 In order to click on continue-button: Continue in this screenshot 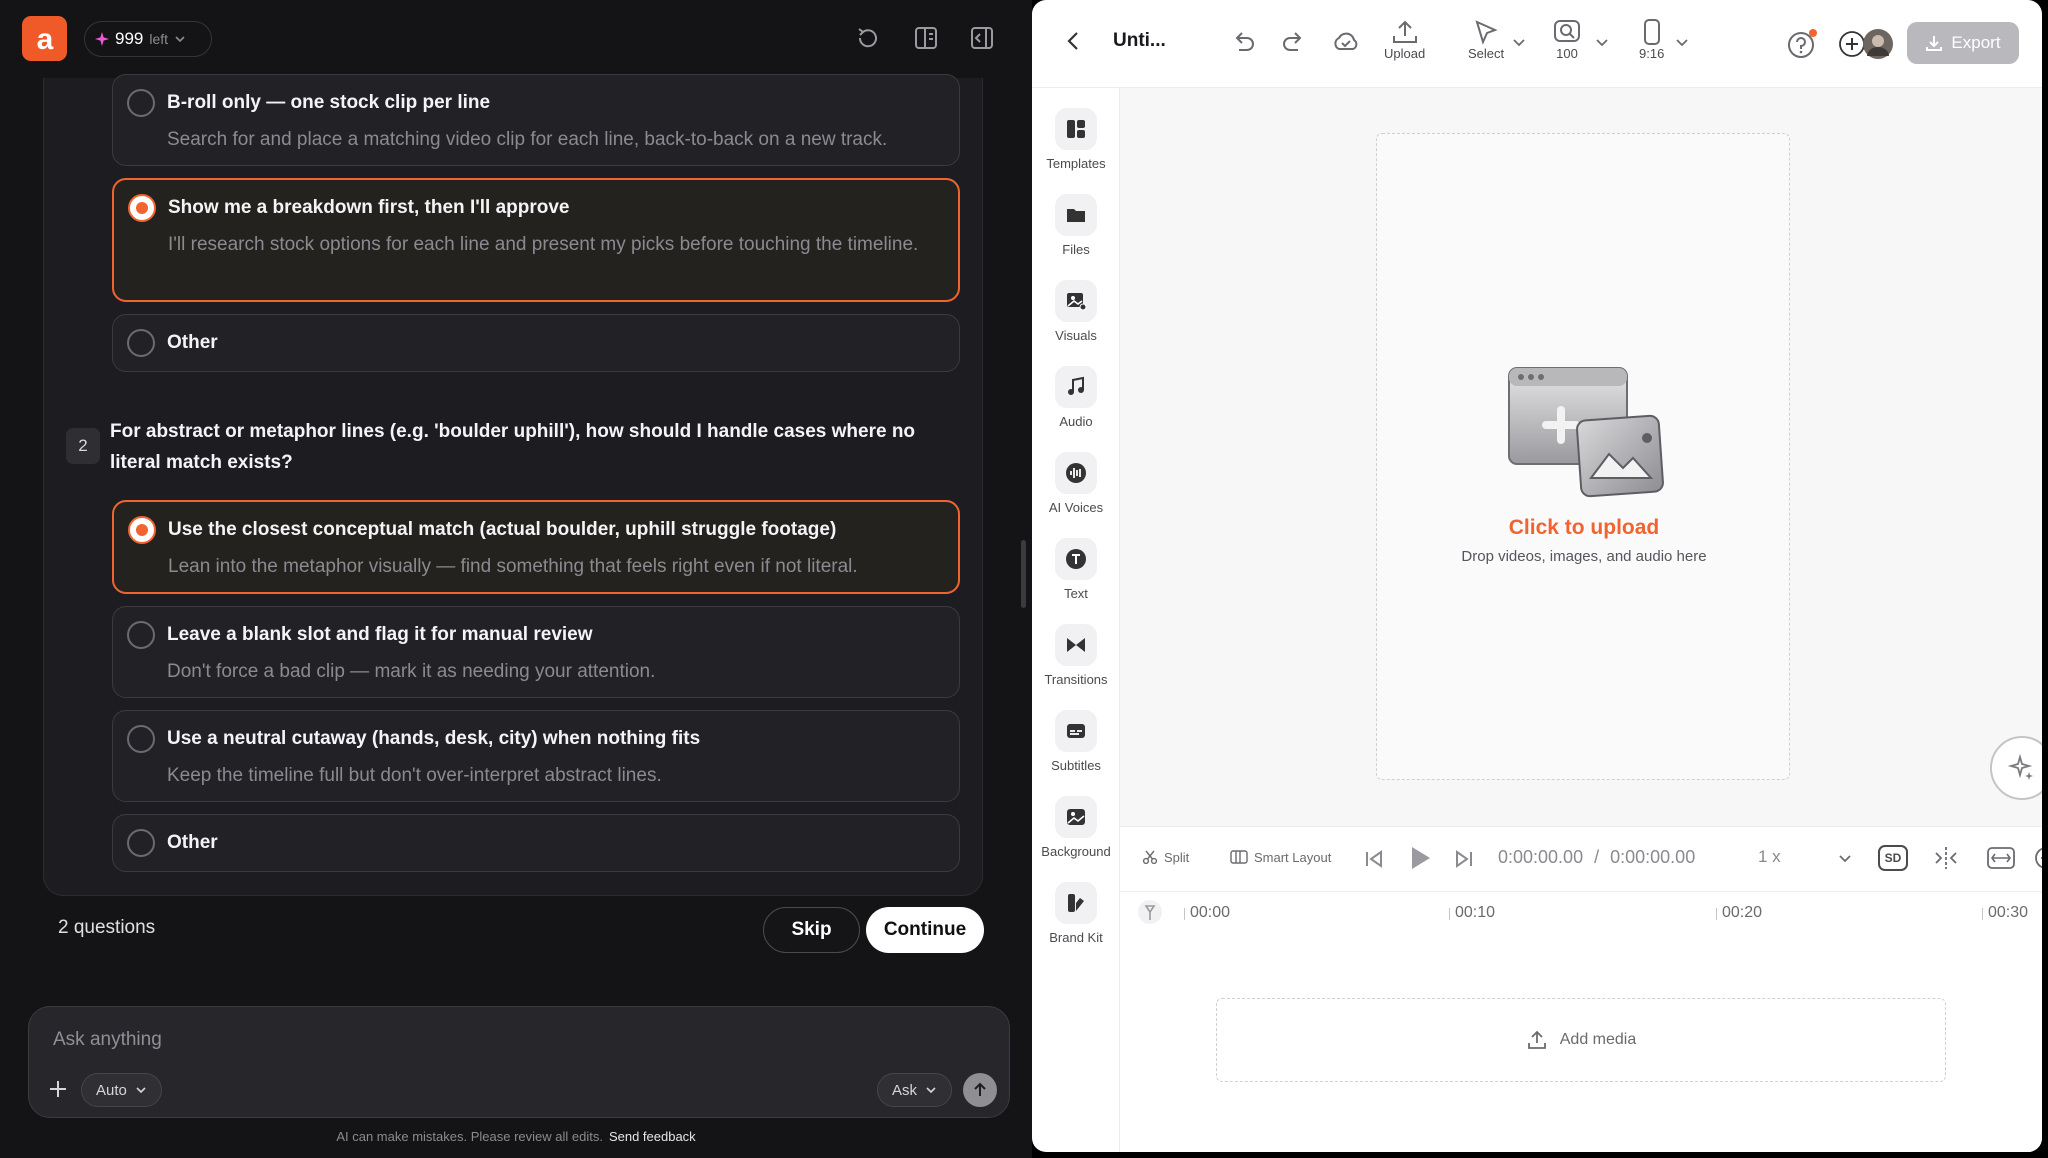, I will do `click(925, 930)`.